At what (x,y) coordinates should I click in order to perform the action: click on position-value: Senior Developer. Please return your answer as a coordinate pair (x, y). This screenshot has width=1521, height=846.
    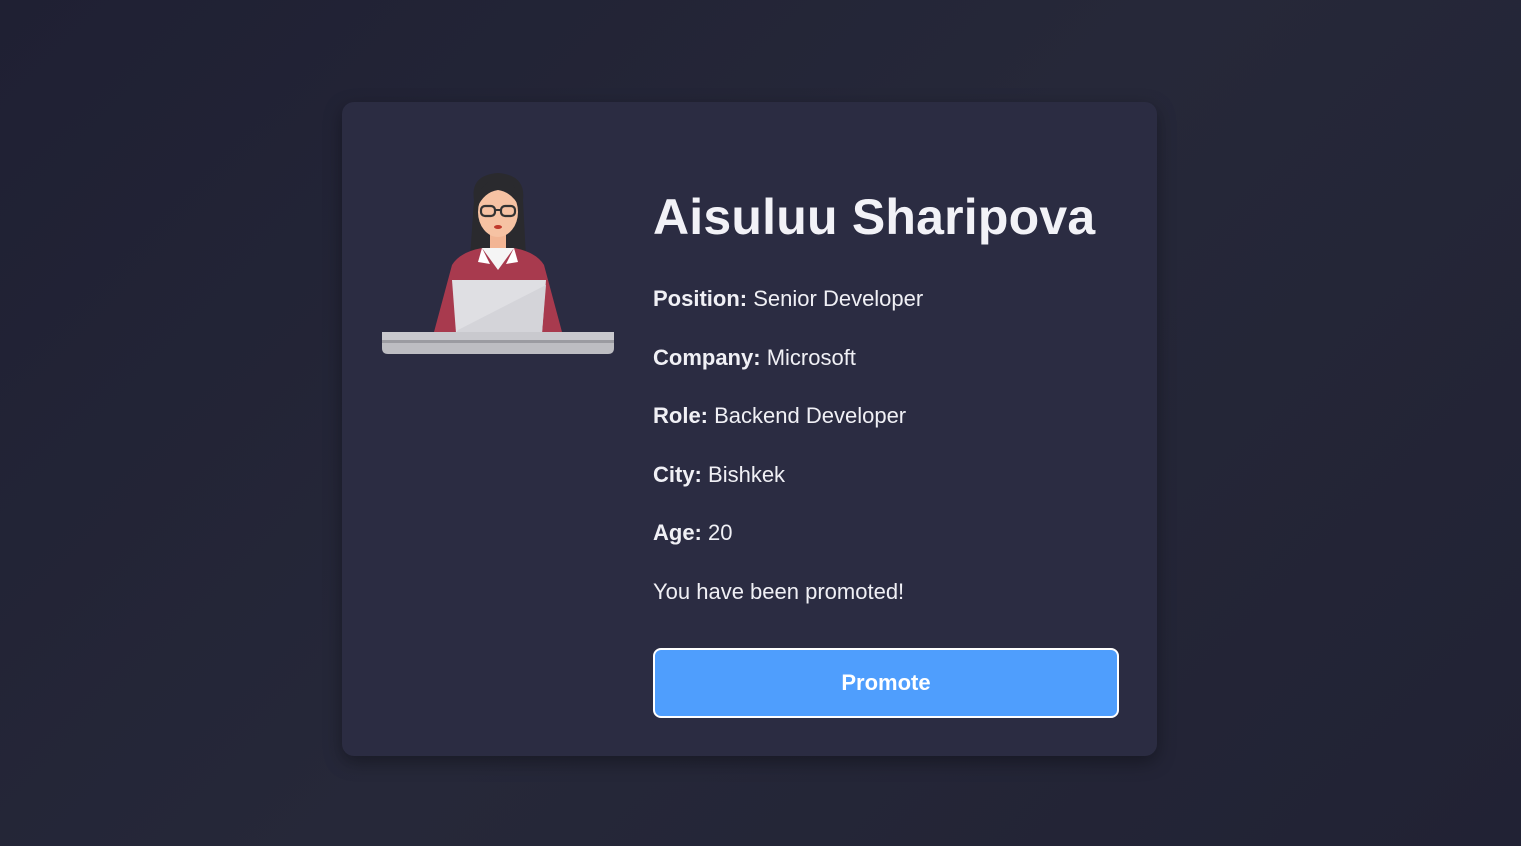
    Looking at the image, I should click on (838, 298).